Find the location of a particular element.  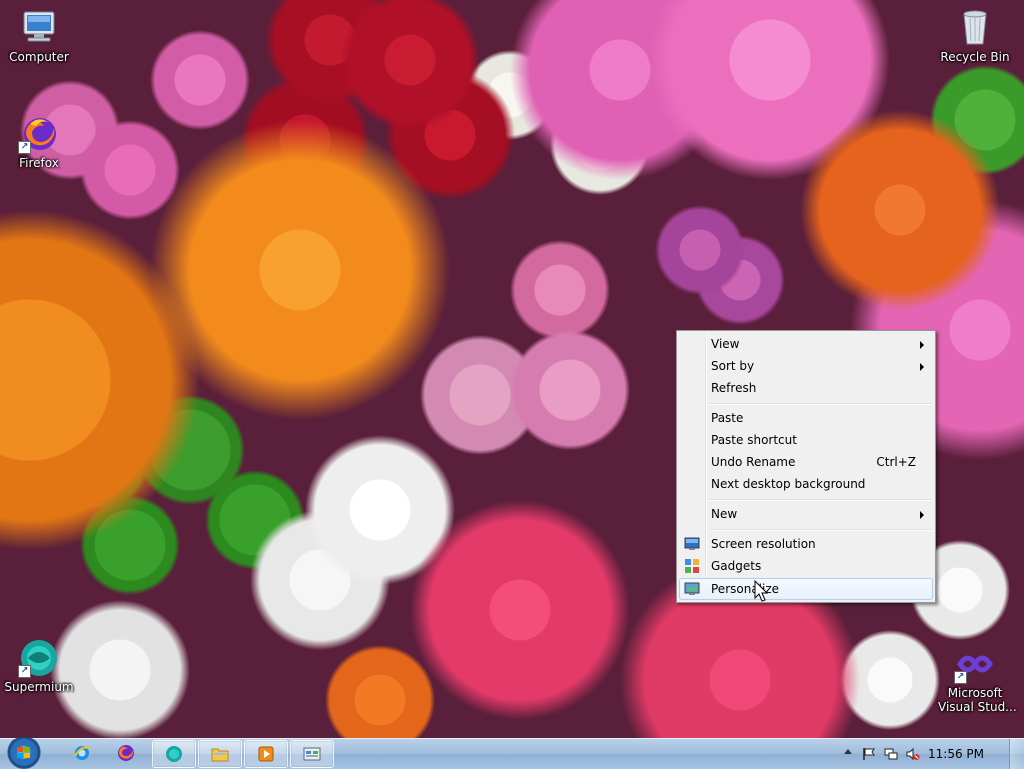

desktop-icon-recycle-bin: Recycle Bin is located at coordinates (975, 36).